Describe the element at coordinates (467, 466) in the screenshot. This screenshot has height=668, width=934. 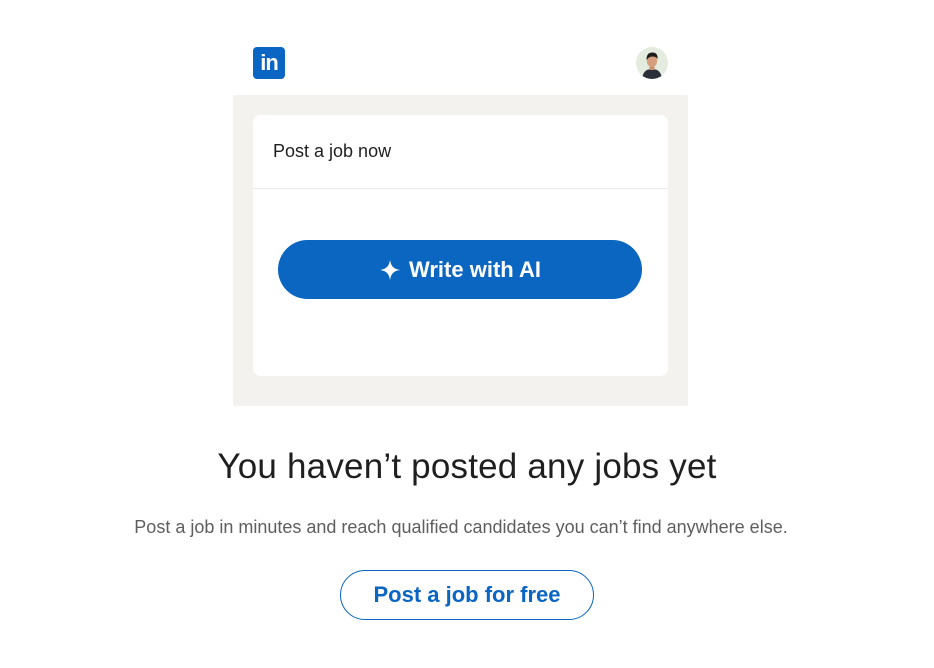
I see `empty-state-headline: You haven’t posted any jobs yet` at that location.